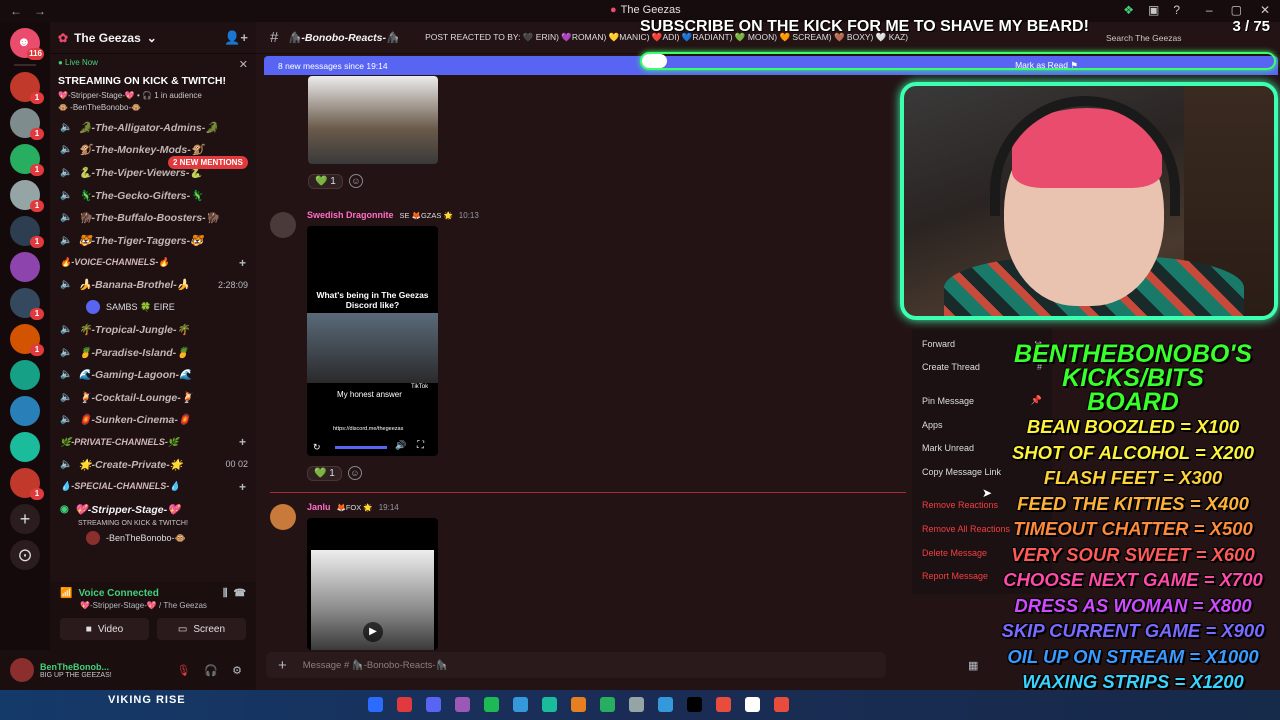  Describe the element at coordinates (373, 120) in the screenshot. I see `video-attachment` at that location.